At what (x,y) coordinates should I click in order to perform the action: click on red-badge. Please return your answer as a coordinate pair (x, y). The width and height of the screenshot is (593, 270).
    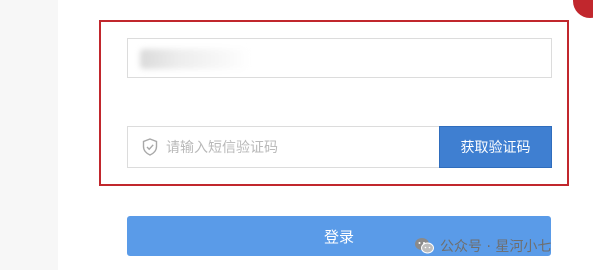
    Looking at the image, I should click on (583, 9).